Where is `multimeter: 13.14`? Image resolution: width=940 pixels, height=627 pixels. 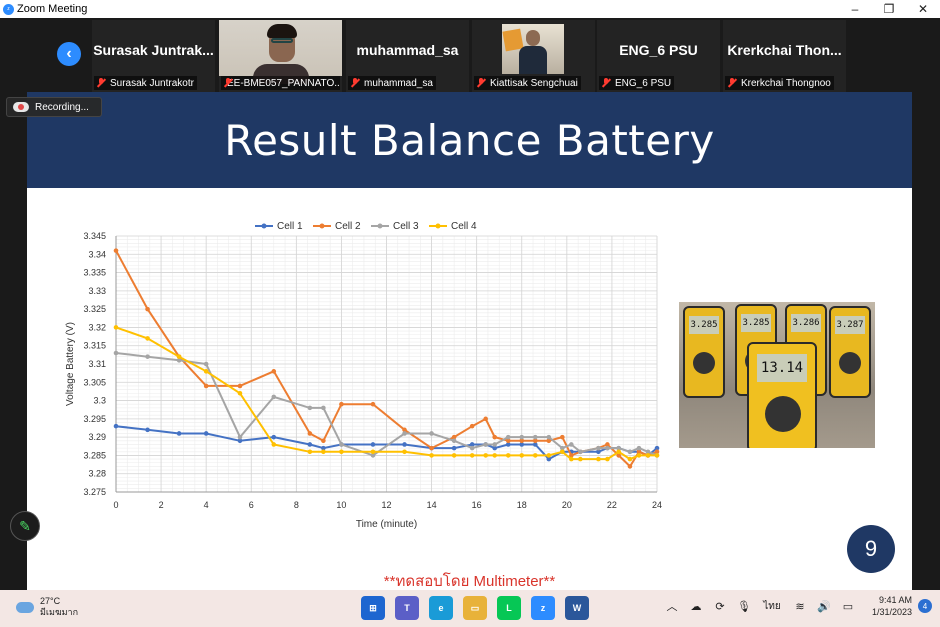
multimeter: 13.14 is located at coordinates (782, 395).